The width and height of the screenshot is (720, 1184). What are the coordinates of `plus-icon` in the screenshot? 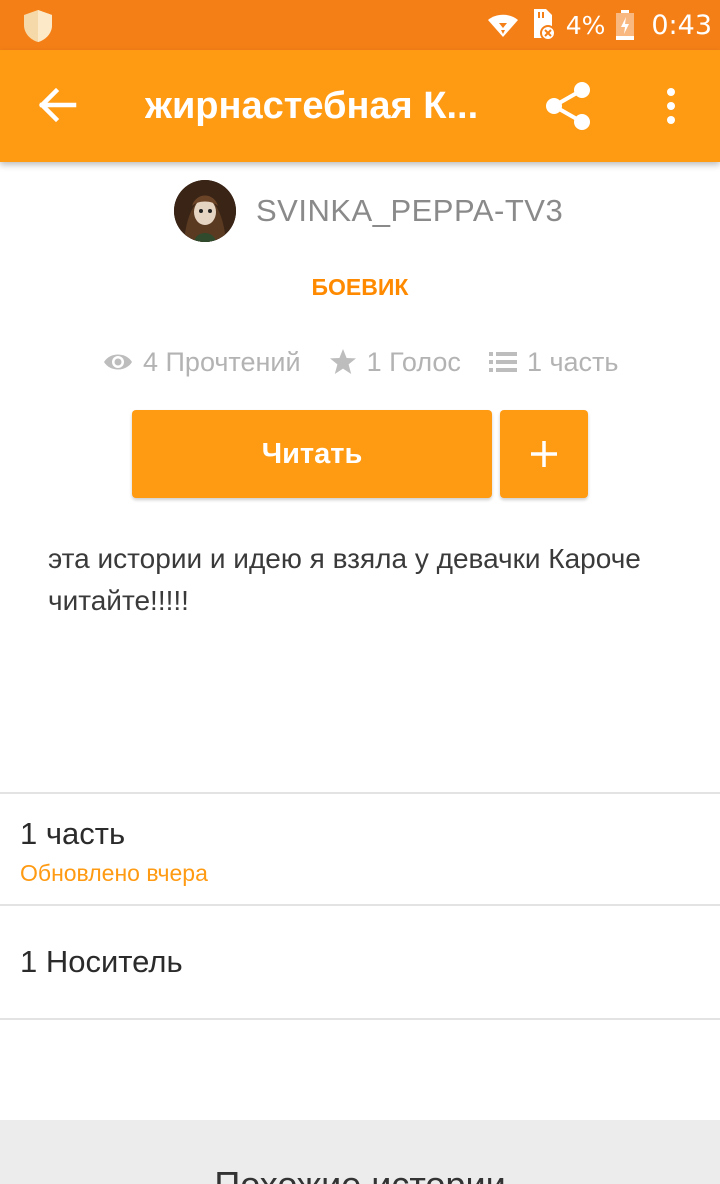 It's located at (544, 454).